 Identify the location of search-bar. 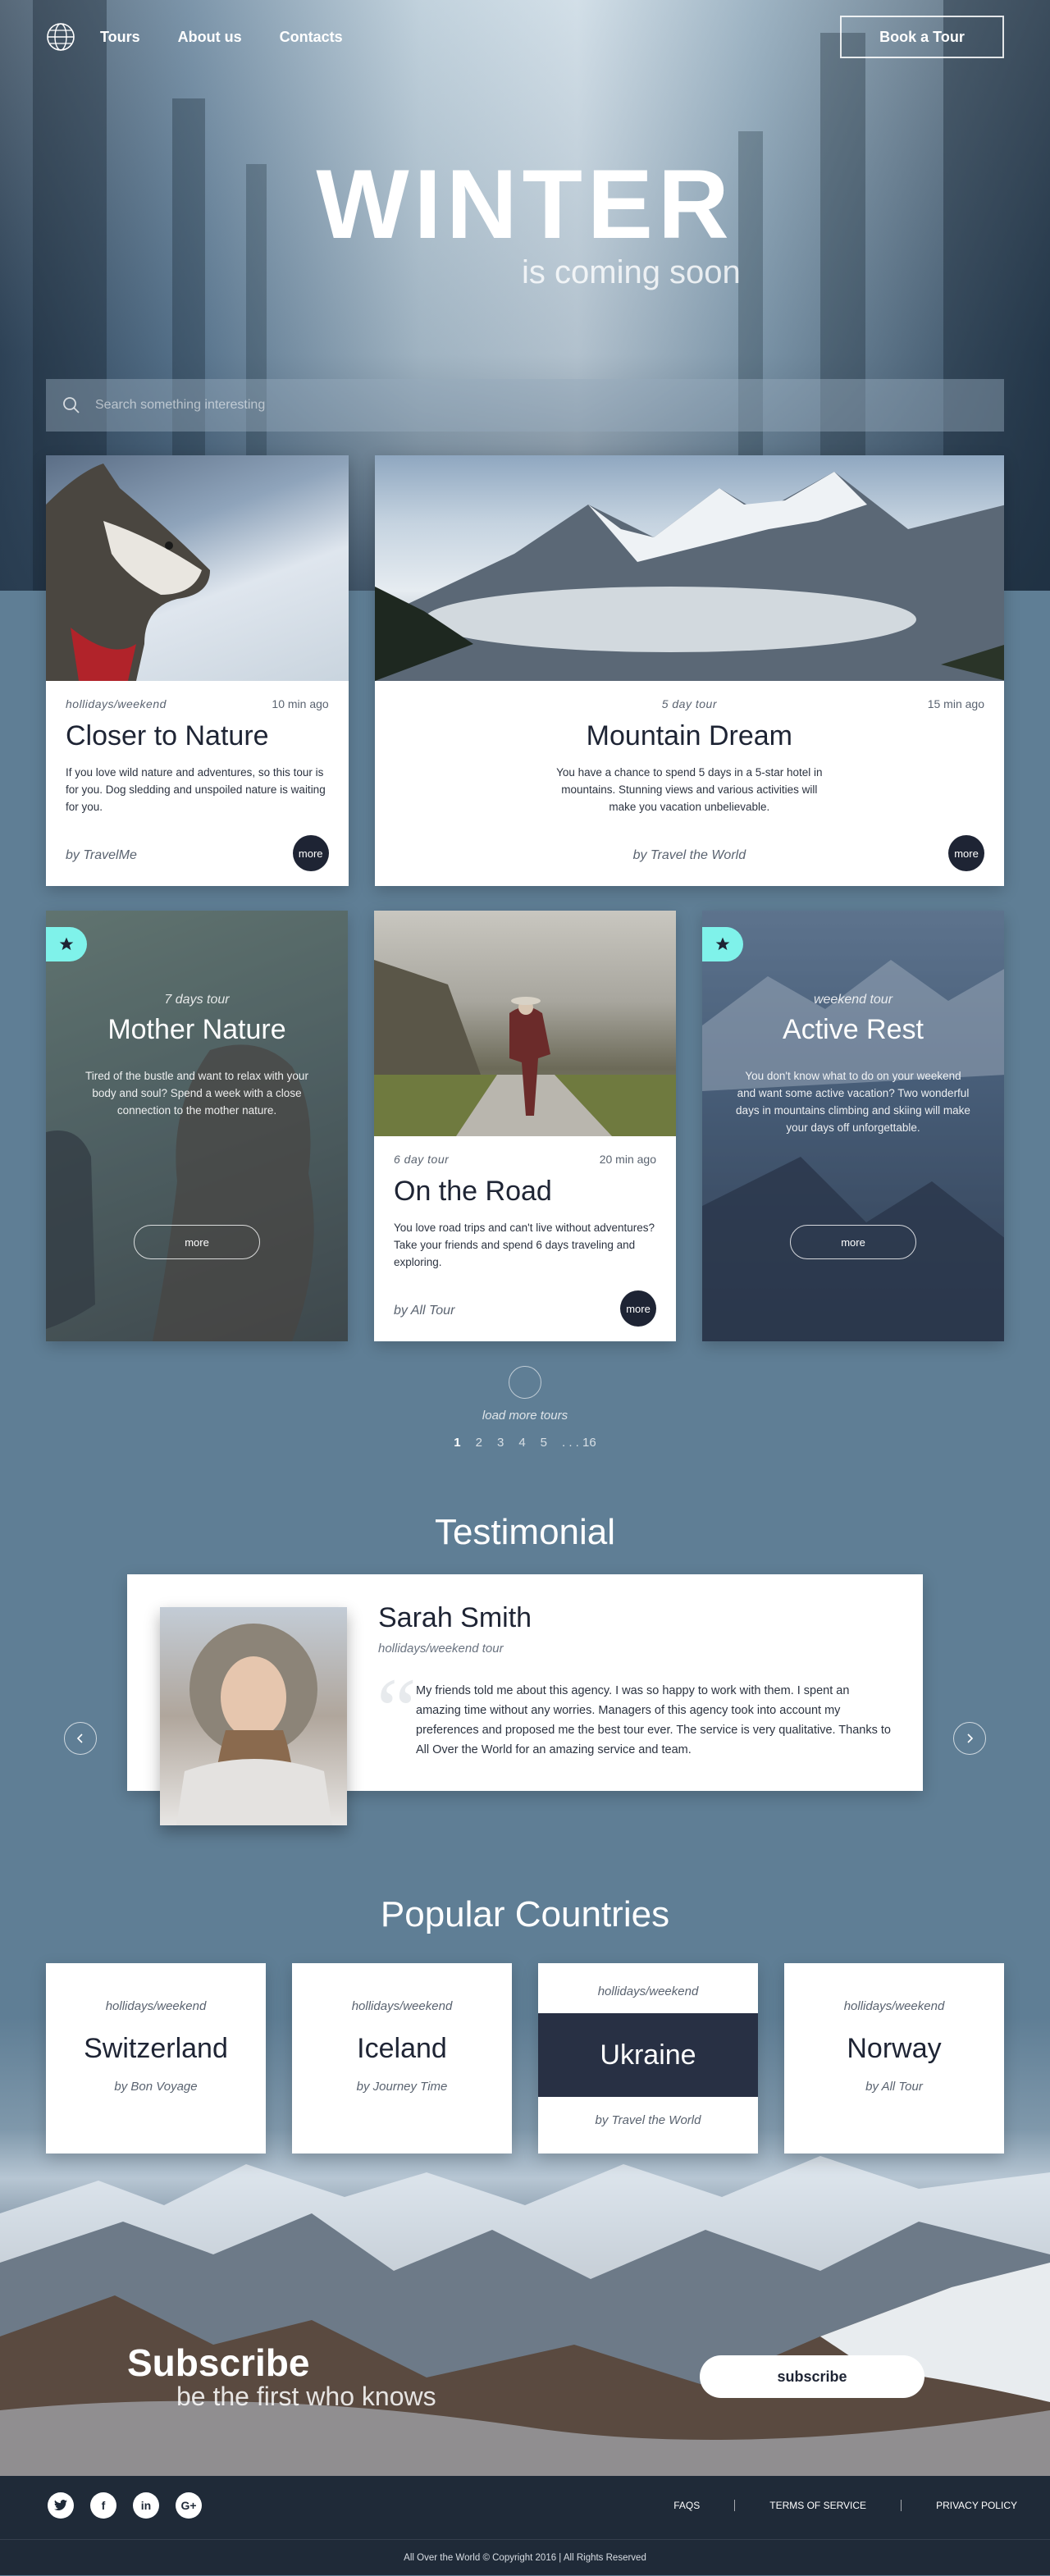
(525, 406).